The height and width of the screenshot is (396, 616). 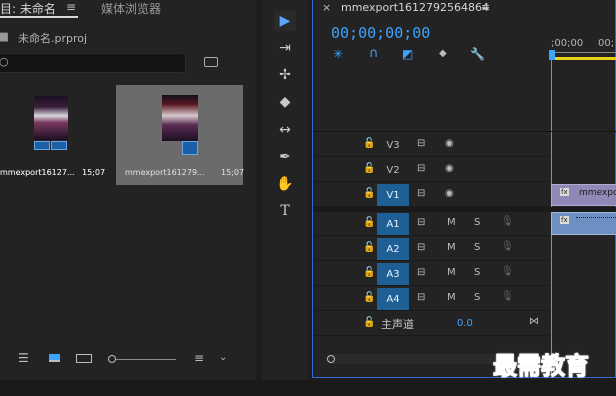 I want to click on track-label: V2, so click(x=393, y=170).